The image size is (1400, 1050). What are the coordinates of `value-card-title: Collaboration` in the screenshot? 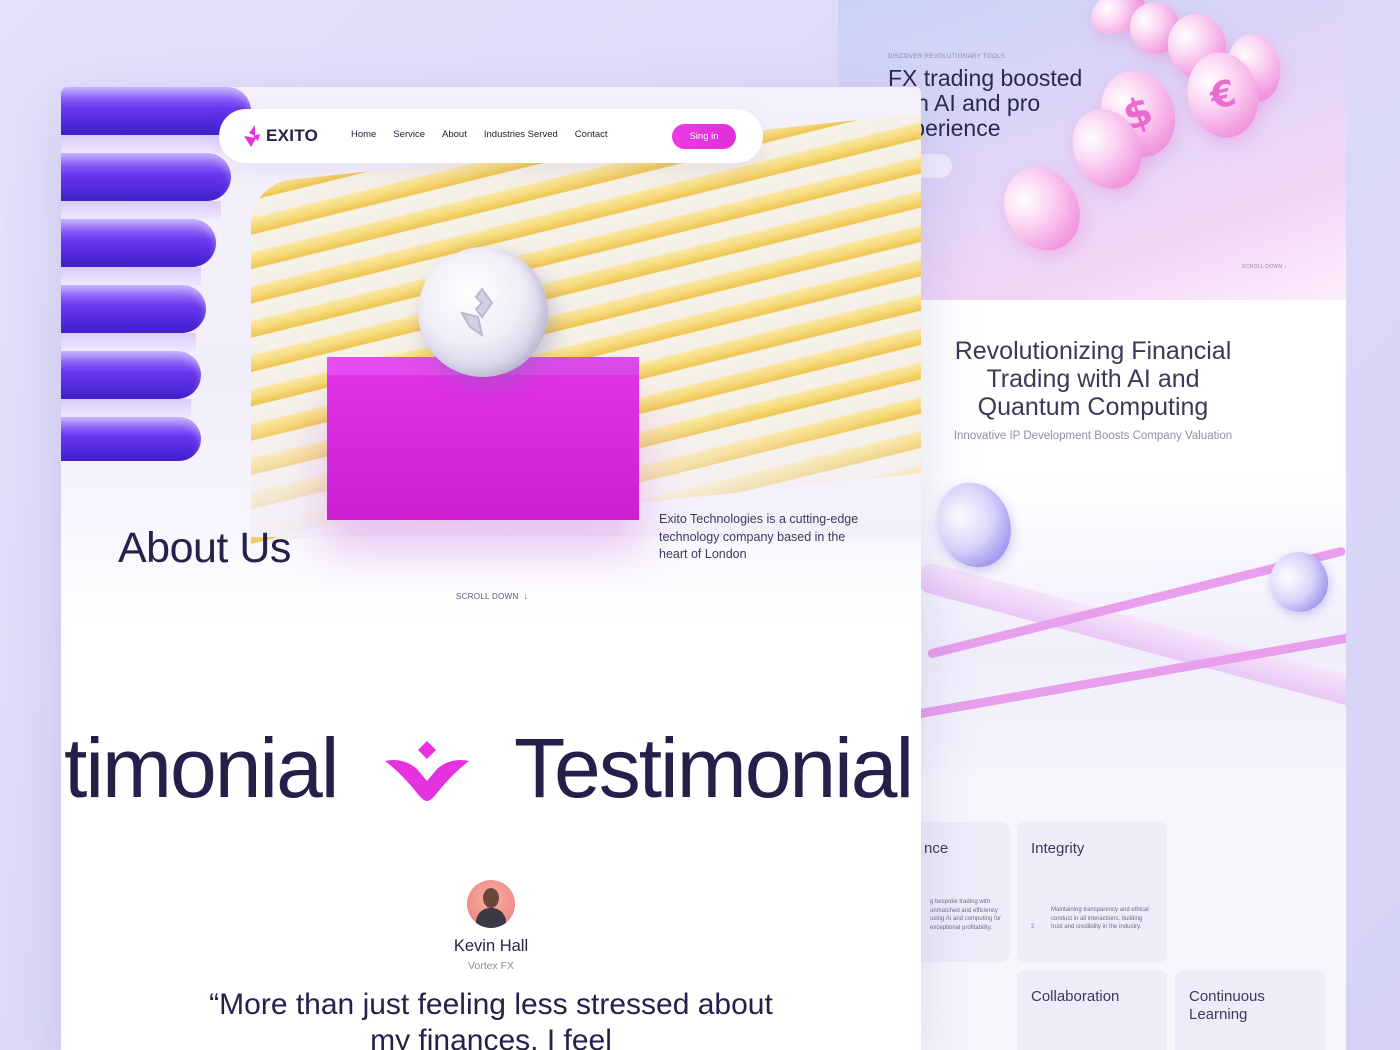 It's located at (1075, 996).